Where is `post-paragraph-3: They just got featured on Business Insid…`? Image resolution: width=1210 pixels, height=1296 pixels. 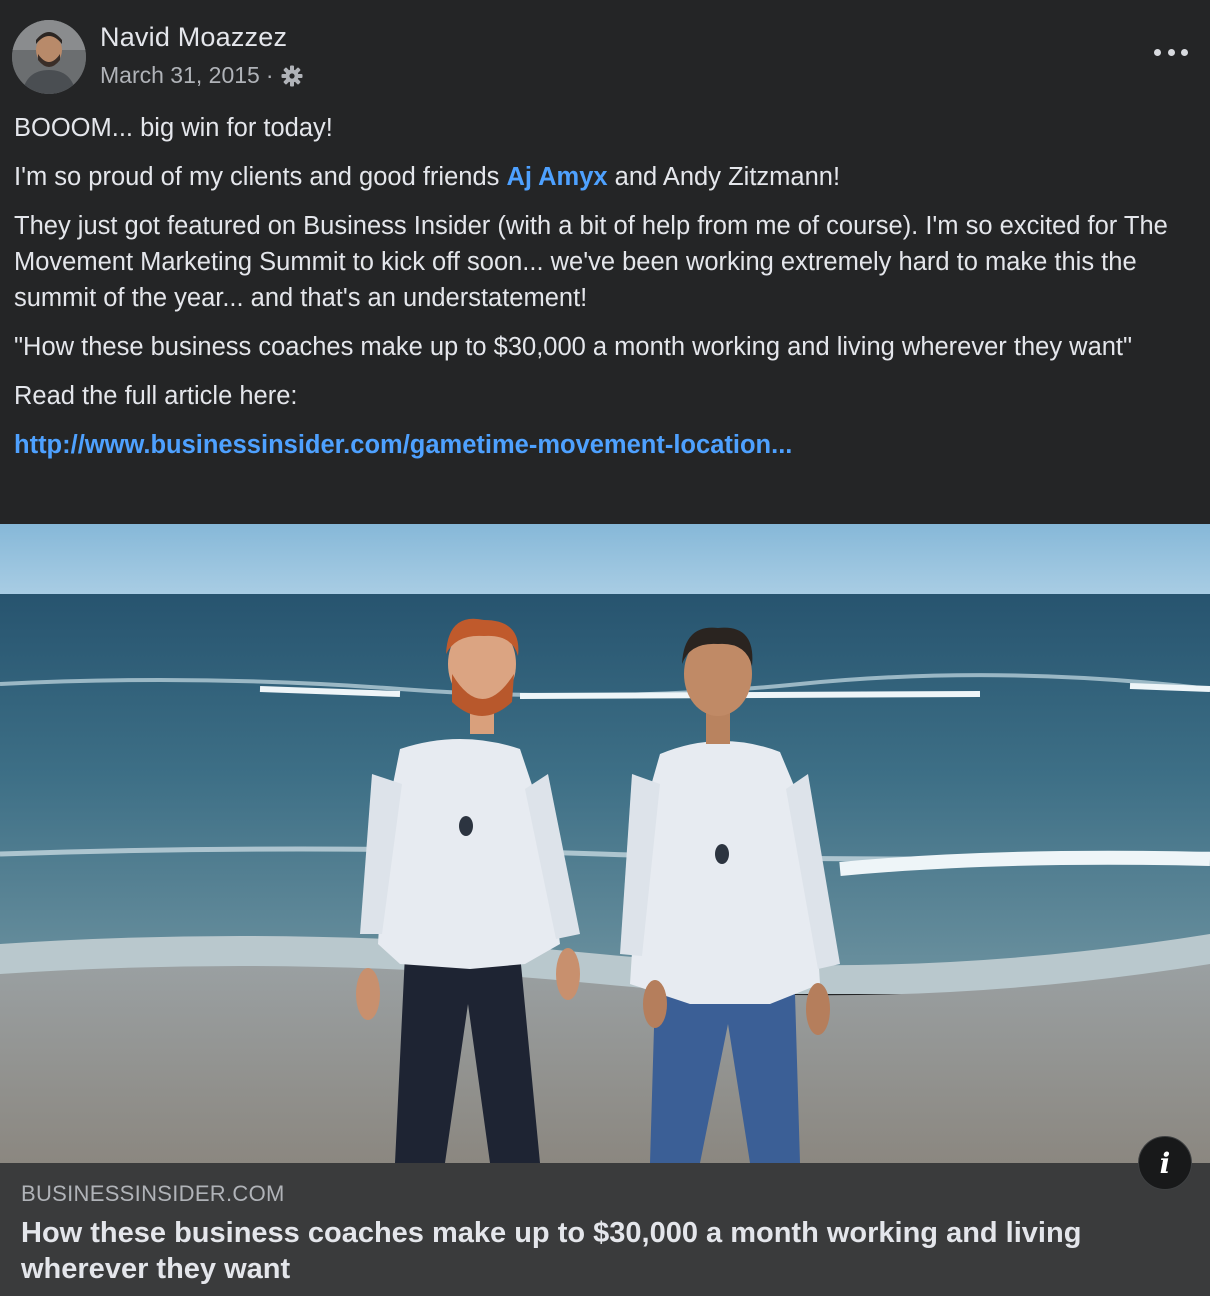 post-paragraph-3: They just got featured on Business Insid… is located at coordinates (591, 262).